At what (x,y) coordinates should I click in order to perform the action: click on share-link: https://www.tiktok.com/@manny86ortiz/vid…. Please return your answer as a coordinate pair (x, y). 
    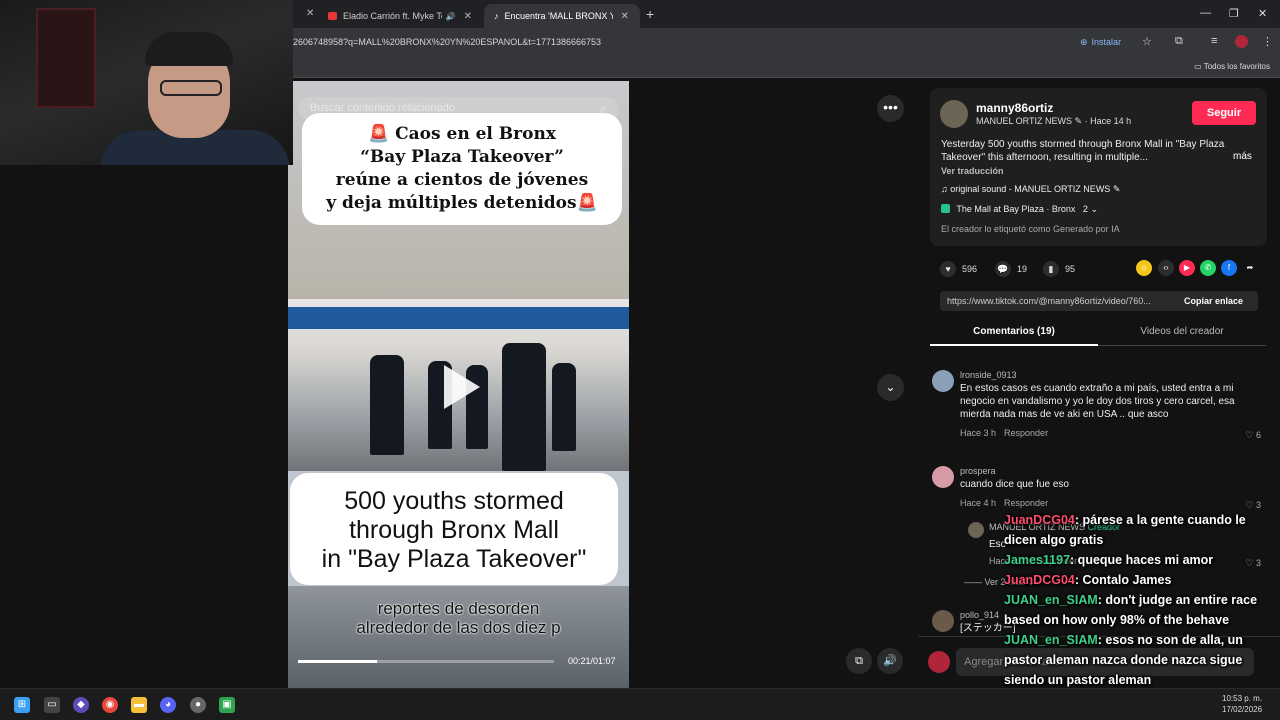
    Looking at the image, I should click on (1049, 301).